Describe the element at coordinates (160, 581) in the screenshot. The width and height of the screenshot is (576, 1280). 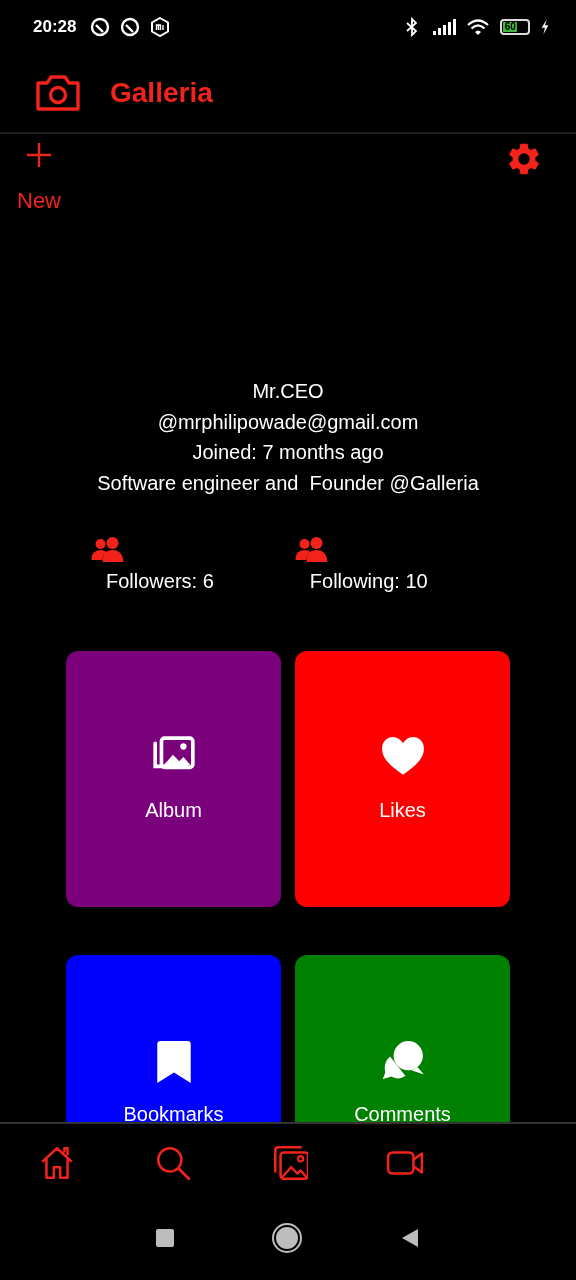
I see `stat-label: Followers: 6` at that location.